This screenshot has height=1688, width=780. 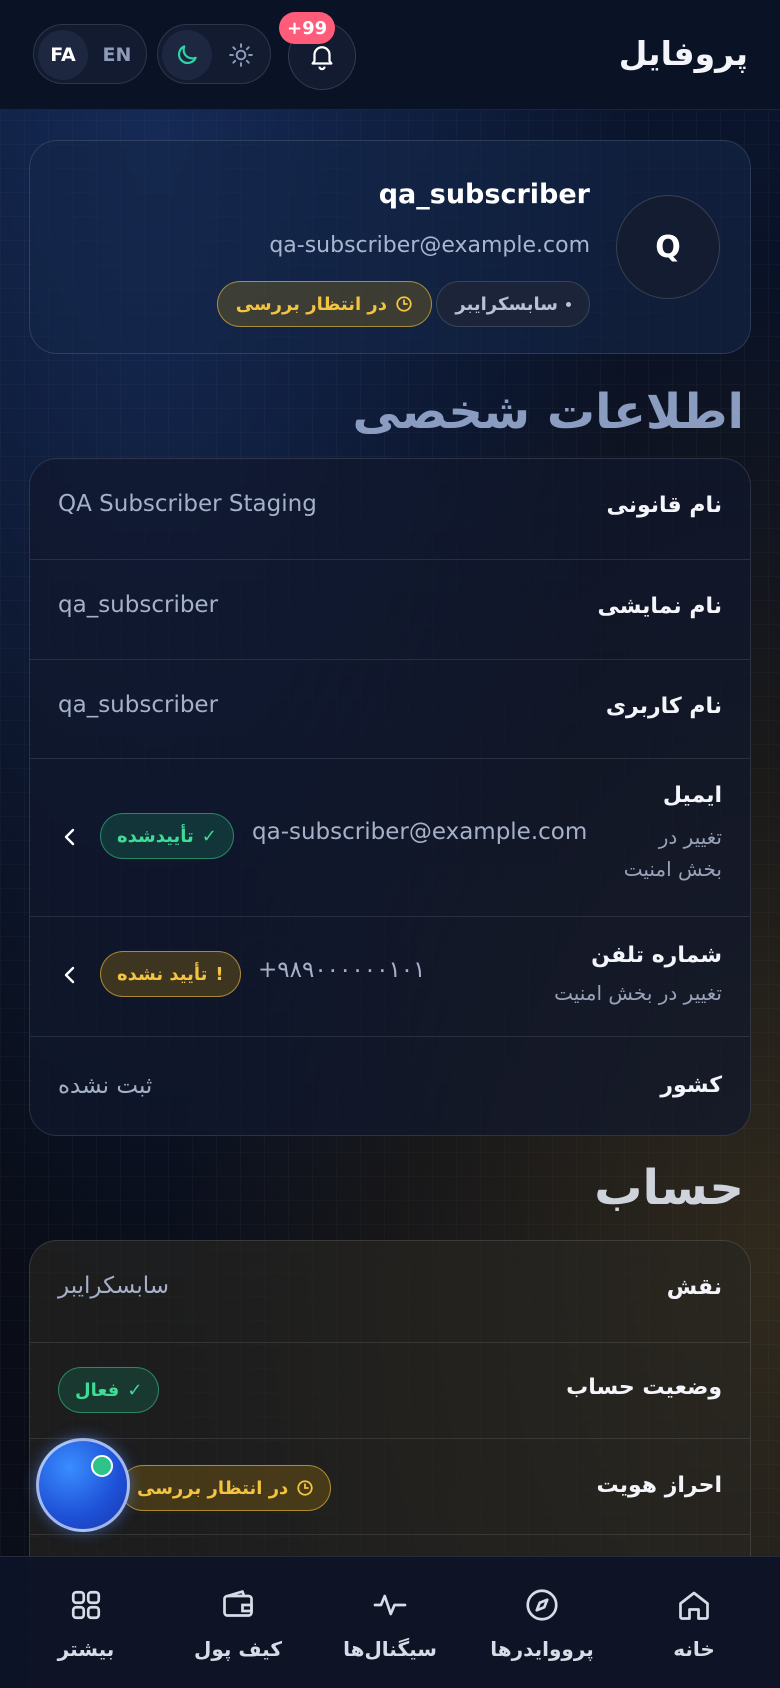 I want to click on kyc-pending-chip: در انتظار بررسی, so click(x=226, y=1488).